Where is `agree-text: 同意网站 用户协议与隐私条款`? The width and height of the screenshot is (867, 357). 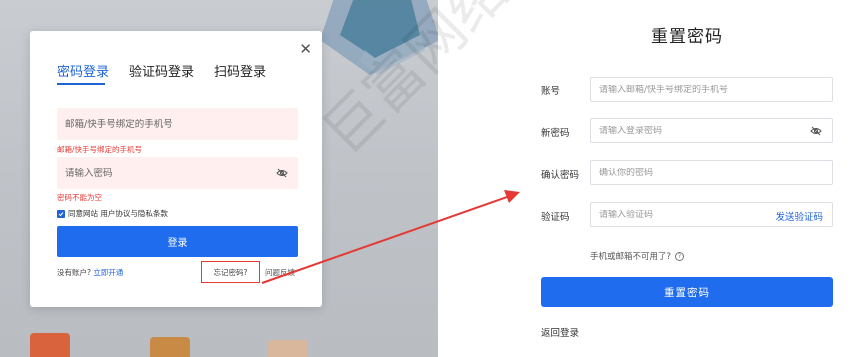
agree-text: 同意网站 用户协议与隐私条款 is located at coordinates (118, 213).